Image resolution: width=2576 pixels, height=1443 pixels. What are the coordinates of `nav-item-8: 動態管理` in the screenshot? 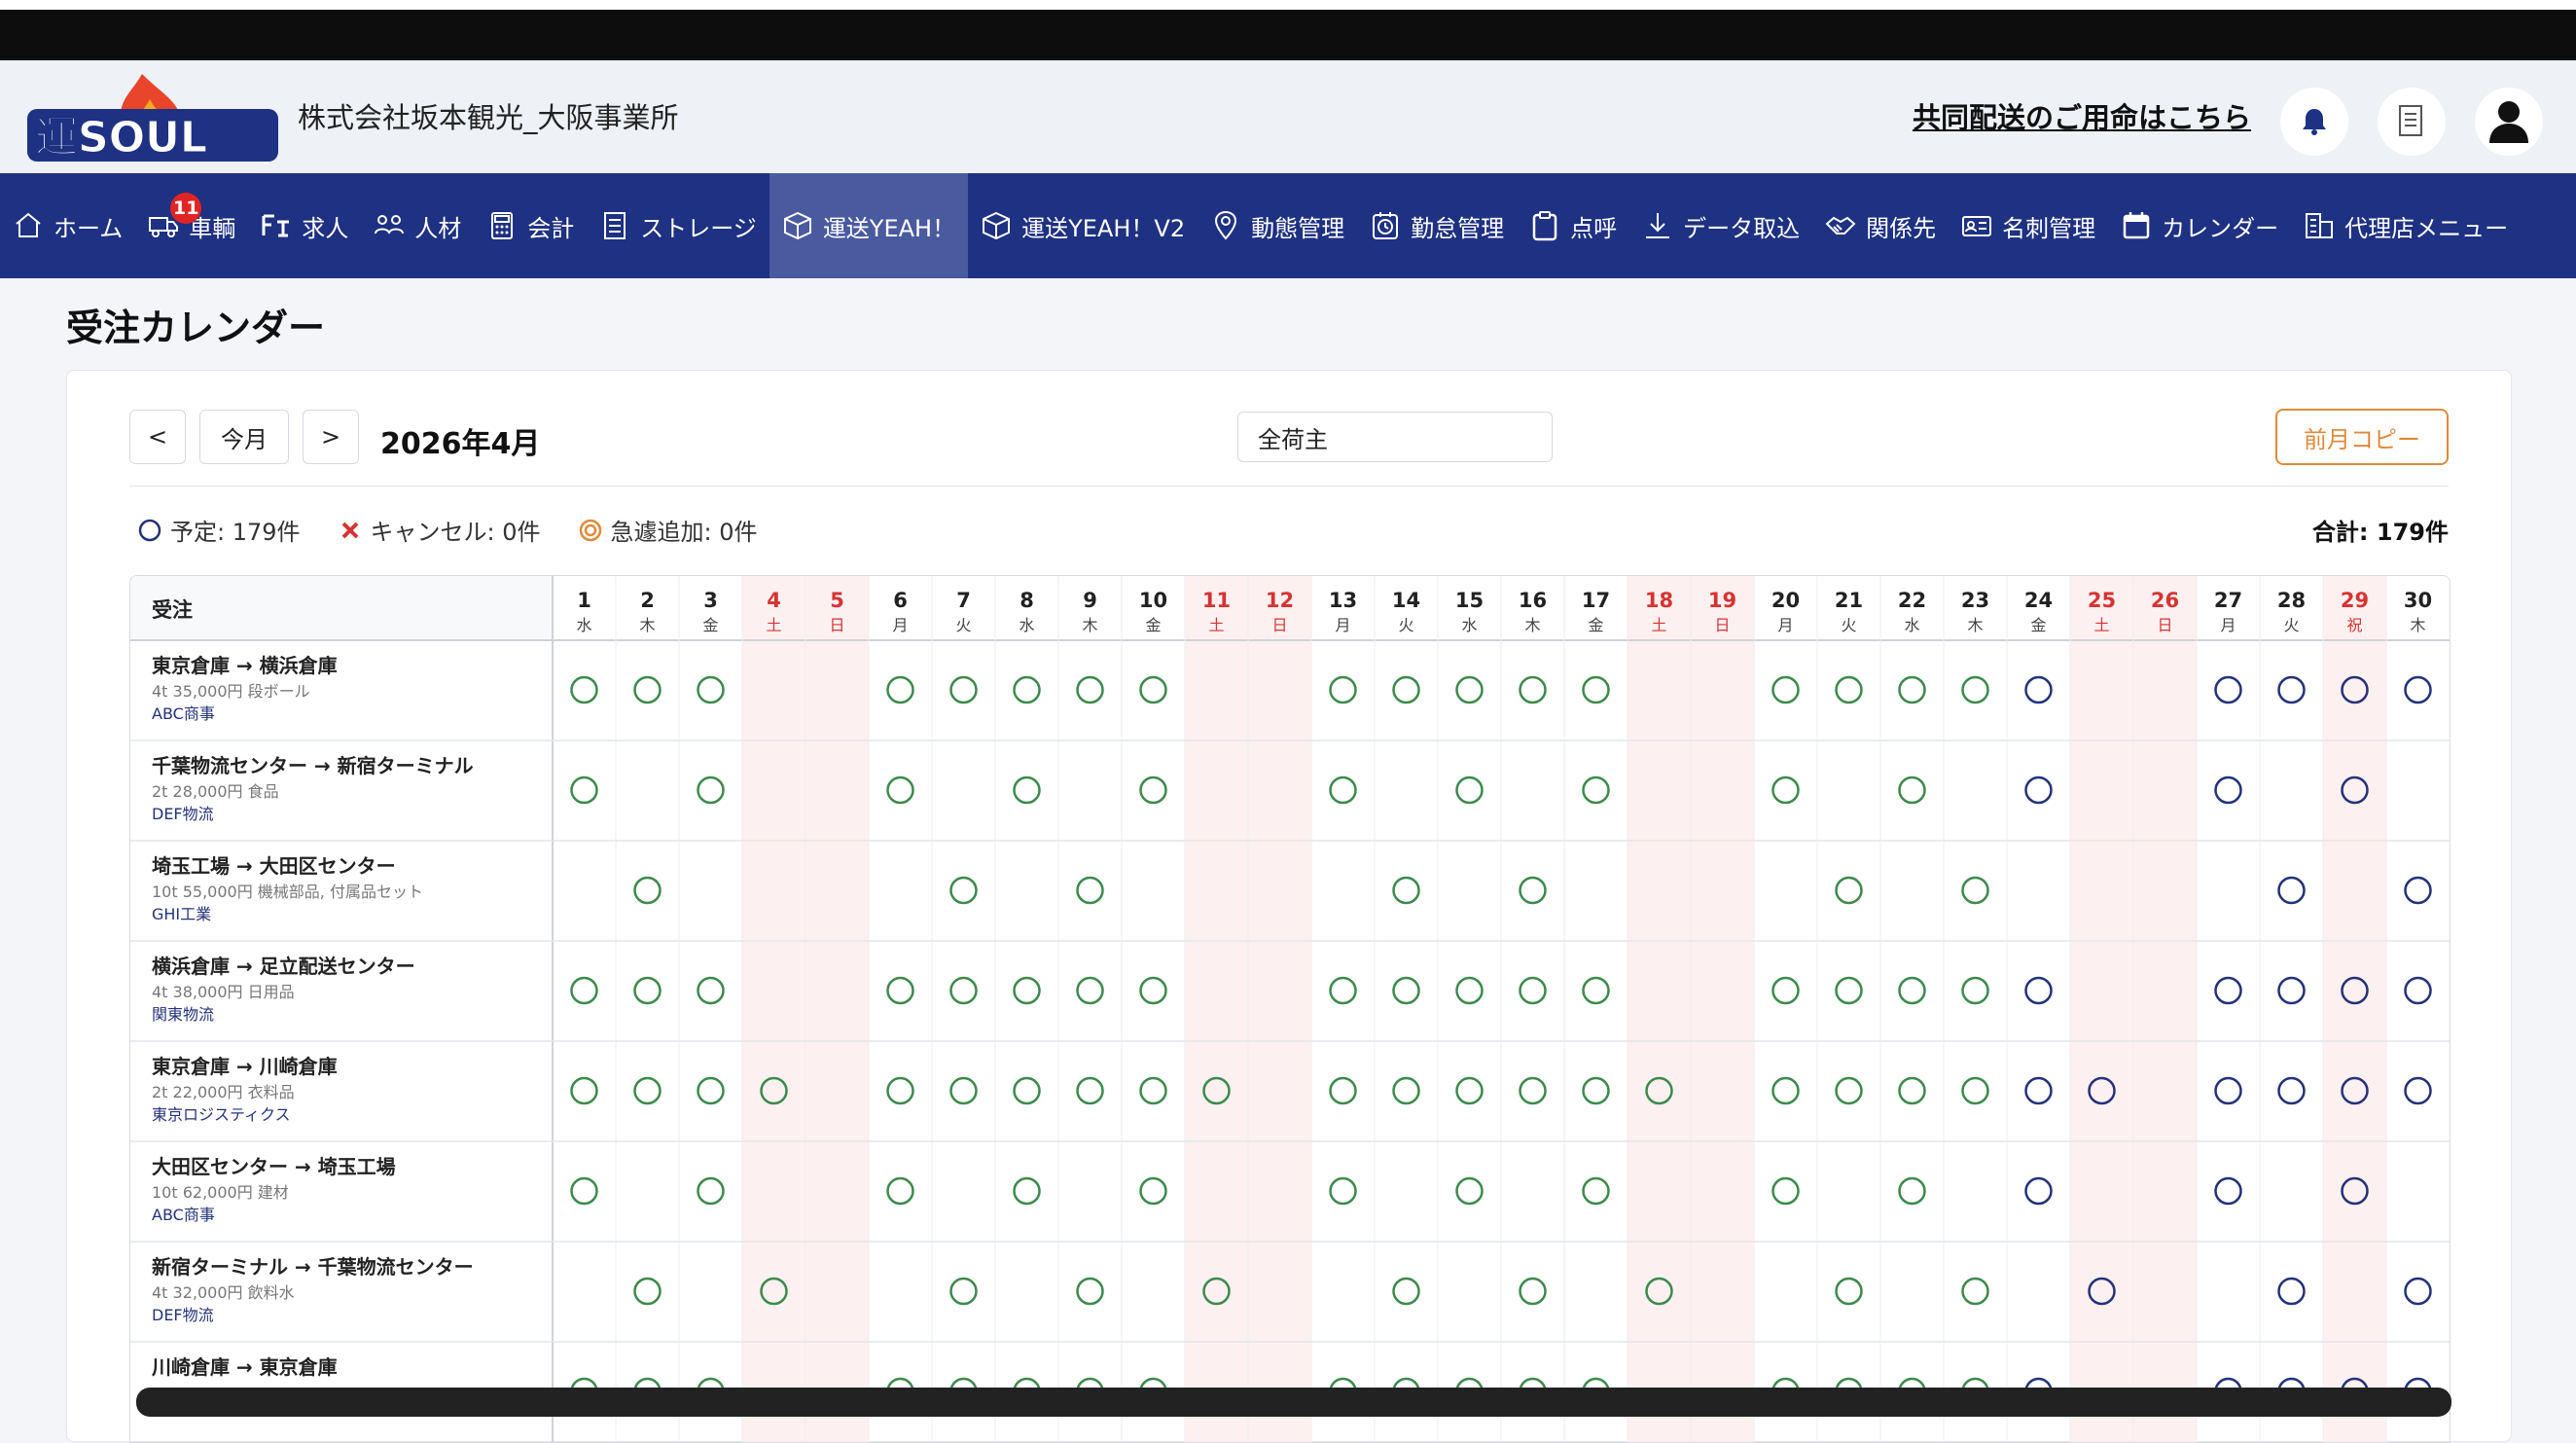 It's located at (1277, 225).